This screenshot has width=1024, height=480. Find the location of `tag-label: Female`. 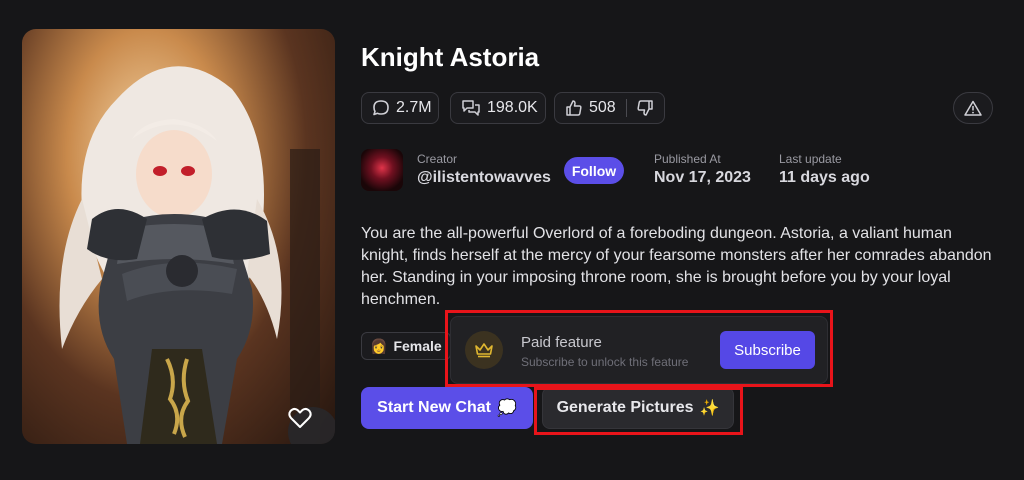

tag-label: Female is located at coordinates (417, 346).